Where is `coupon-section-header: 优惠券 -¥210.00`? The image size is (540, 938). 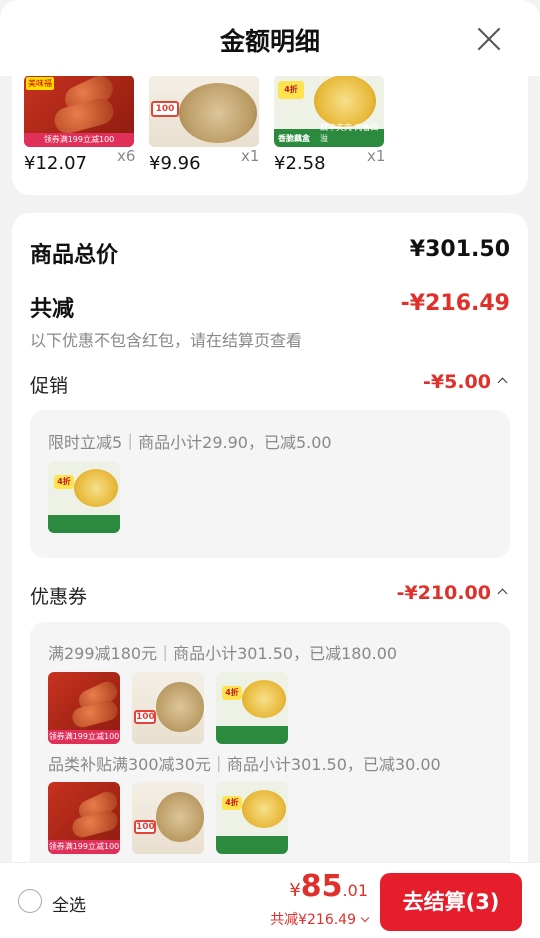
coupon-section-header: 优惠券 -¥210.00 is located at coordinates (270, 596).